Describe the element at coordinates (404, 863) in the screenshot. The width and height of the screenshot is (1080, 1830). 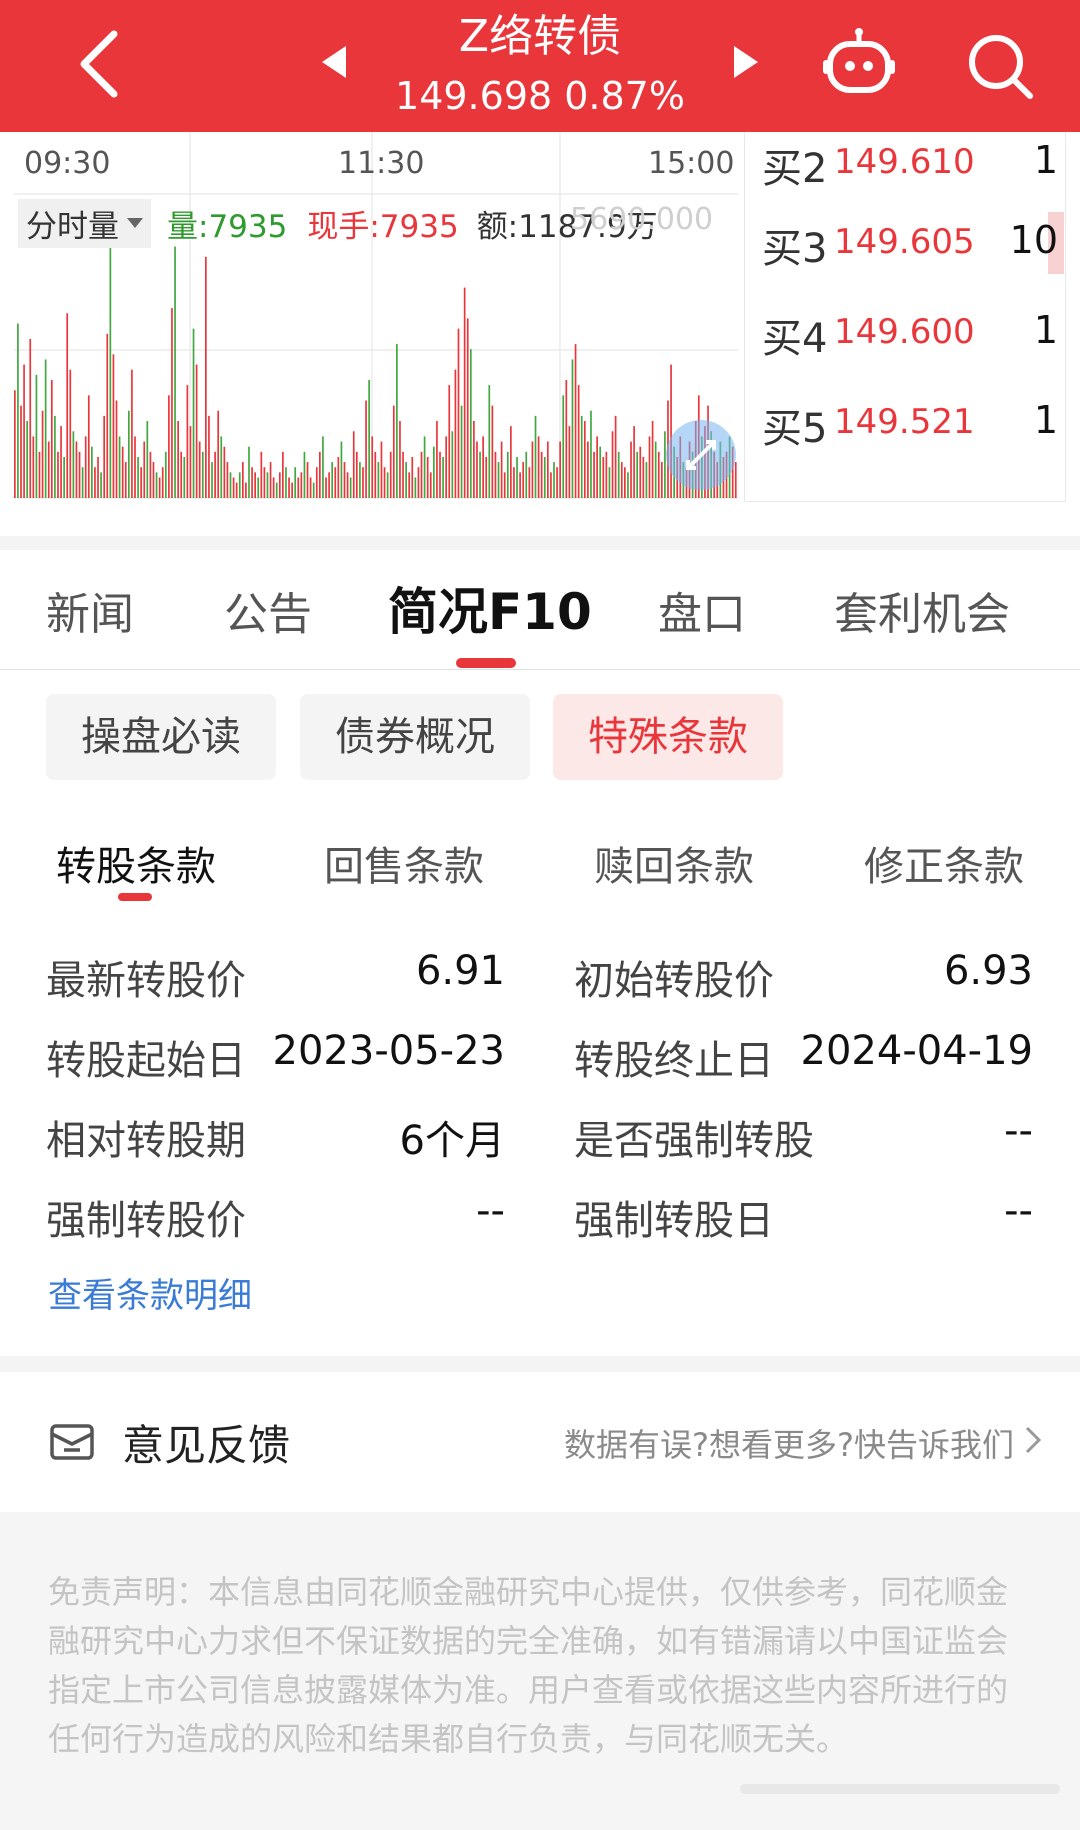
I see `subtab-putback-terms: 回售条款` at that location.